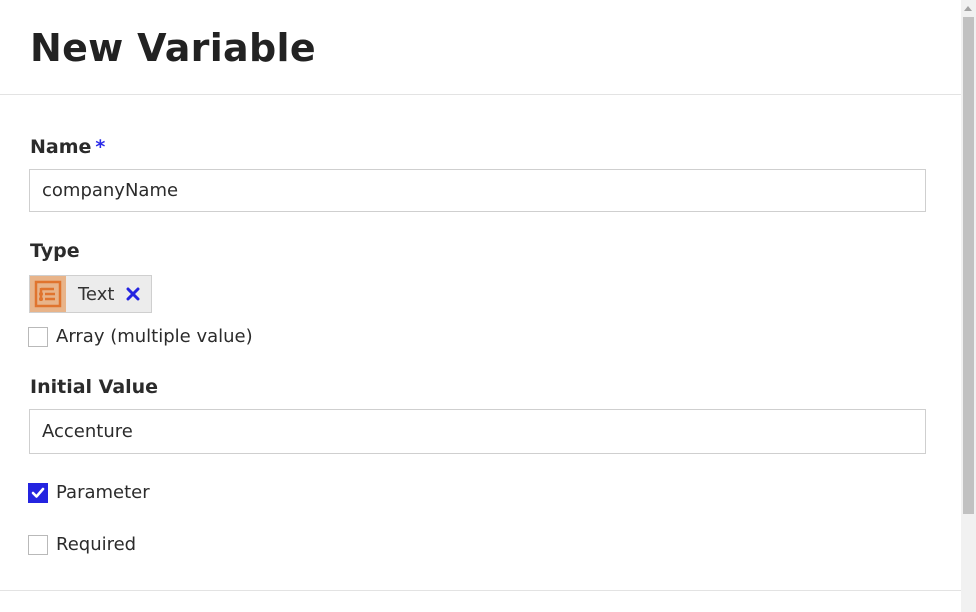 The height and width of the screenshot is (612, 976). What do you see at coordinates (96, 294) in the screenshot?
I see `type-chip-label: Text` at bounding box center [96, 294].